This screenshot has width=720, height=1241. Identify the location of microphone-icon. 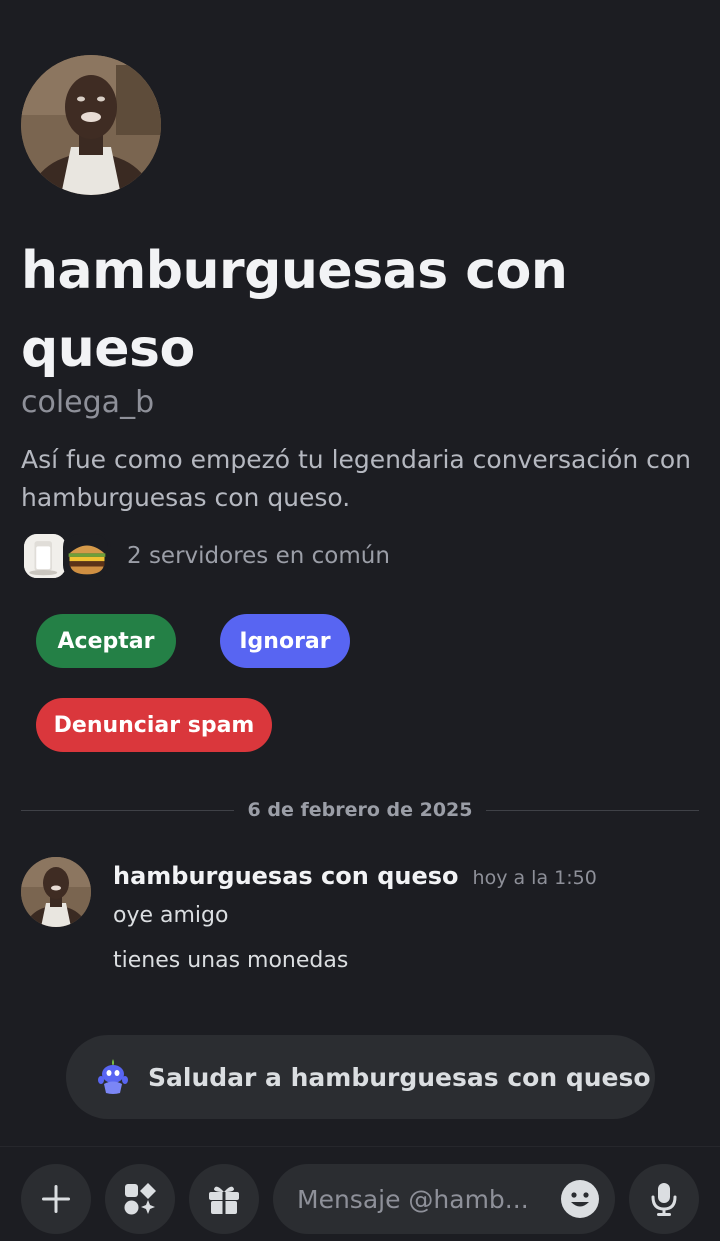
(664, 1199).